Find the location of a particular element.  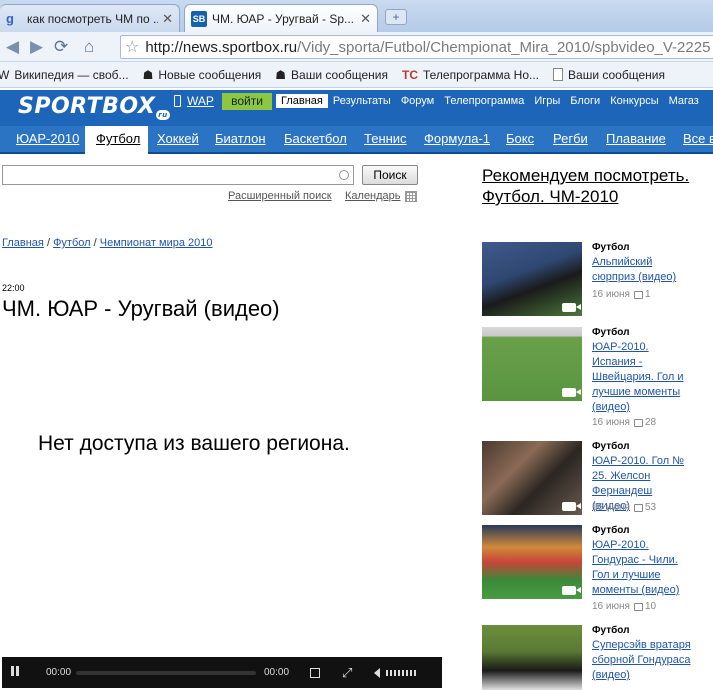

tc-icon: TC is located at coordinates (409, 74).